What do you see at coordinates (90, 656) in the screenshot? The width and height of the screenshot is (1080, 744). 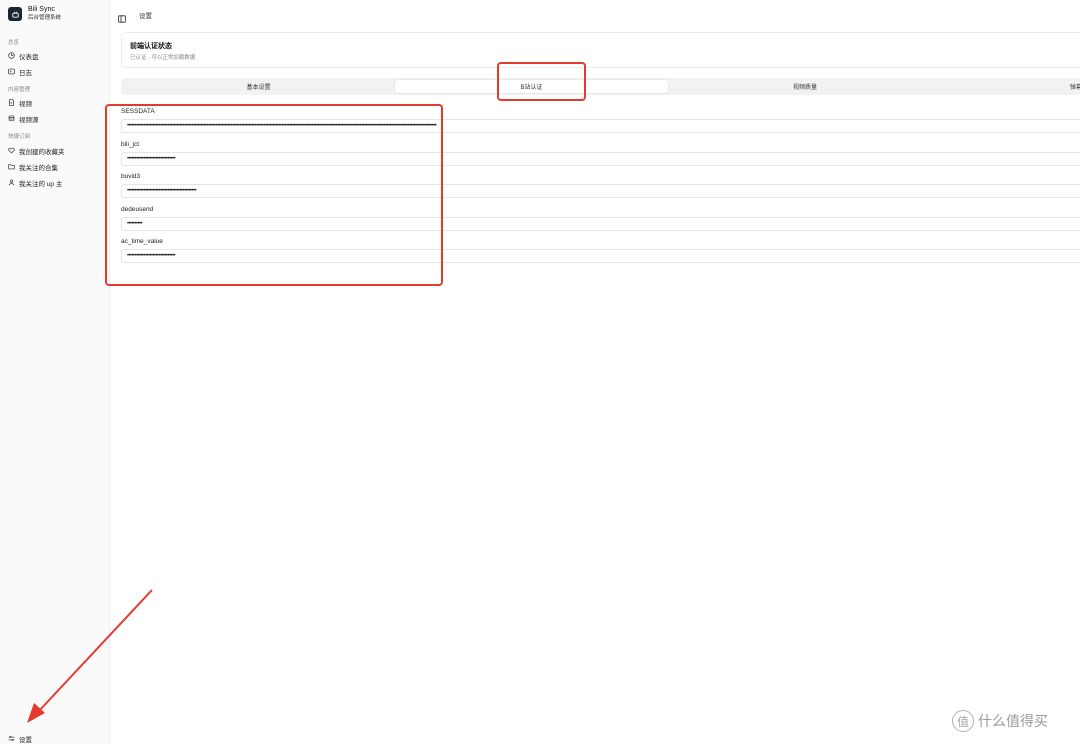 I see `annotation-arrow-icon` at bounding box center [90, 656].